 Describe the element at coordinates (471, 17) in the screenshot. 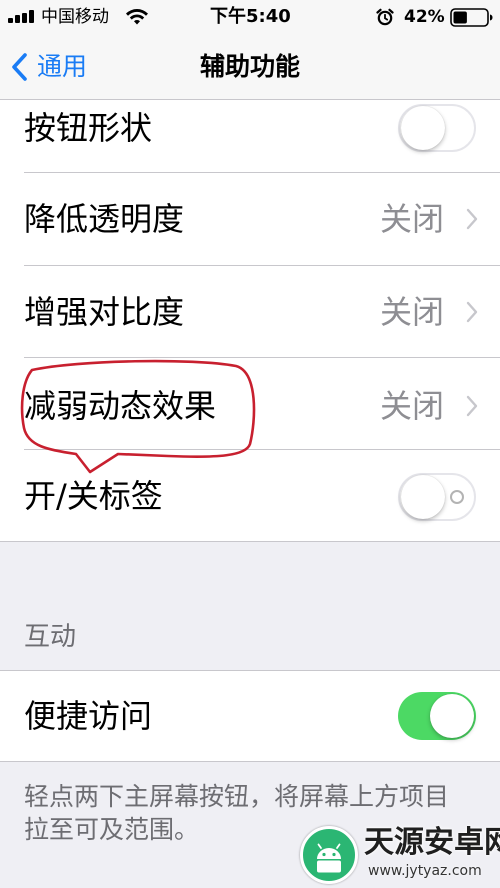

I see `battery-icon` at that location.